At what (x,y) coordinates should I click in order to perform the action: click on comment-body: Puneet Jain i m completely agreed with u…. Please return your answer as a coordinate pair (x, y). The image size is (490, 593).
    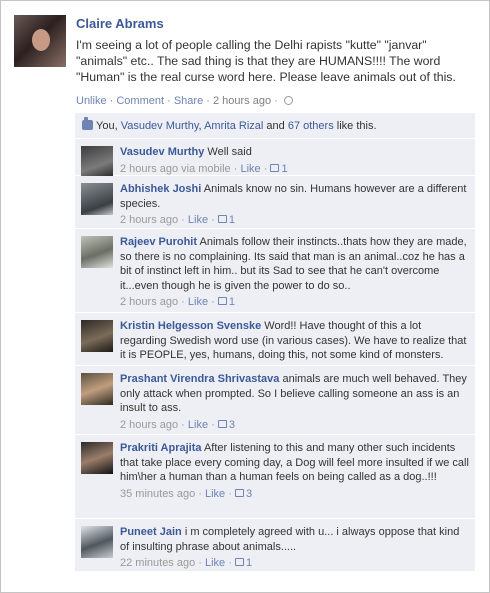
    Looking at the image, I should click on (295, 548).